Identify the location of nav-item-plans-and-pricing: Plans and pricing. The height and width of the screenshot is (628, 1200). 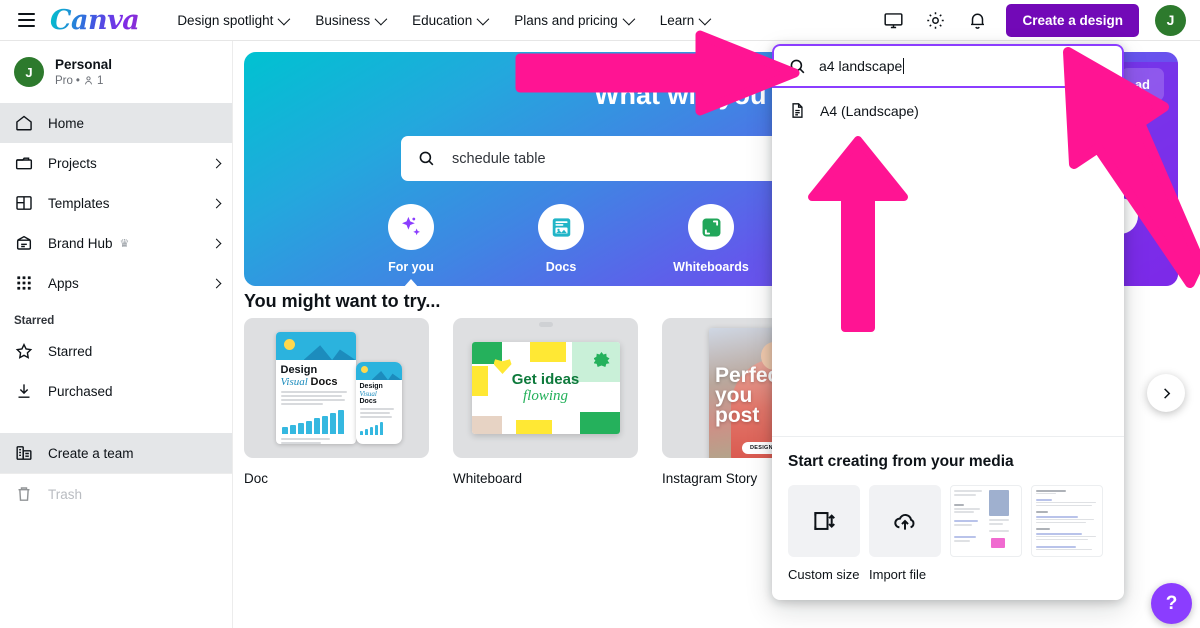
(575, 20).